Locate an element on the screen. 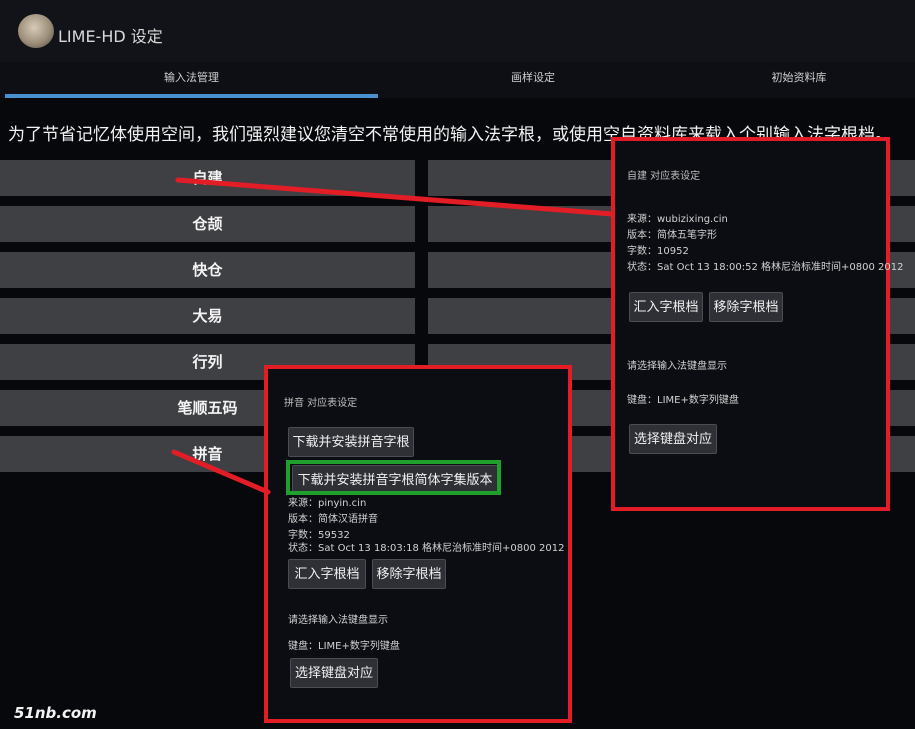 This screenshot has height=729, width=915. watermark: 51nb.com is located at coordinates (55, 713).